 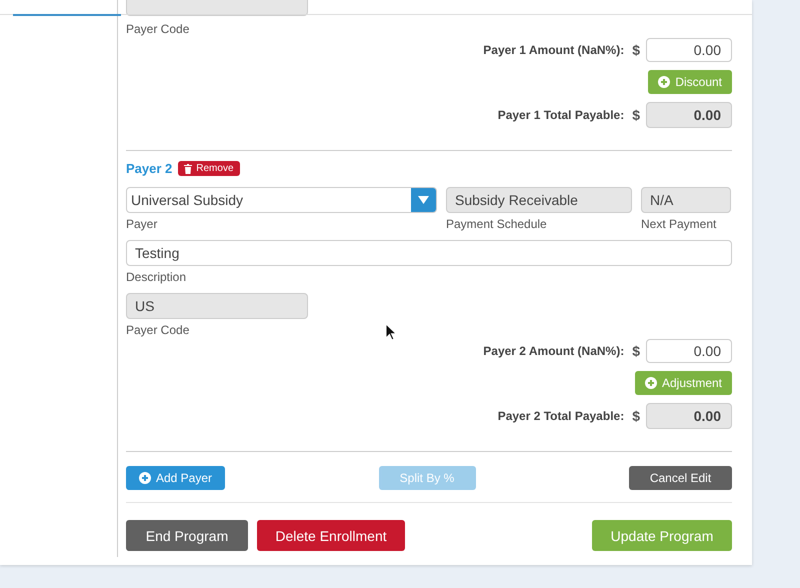 What do you see at coordinates (686, 200) in the screenshot?
I see `next-payment-field: N/A` at bounding box center [686, 200].